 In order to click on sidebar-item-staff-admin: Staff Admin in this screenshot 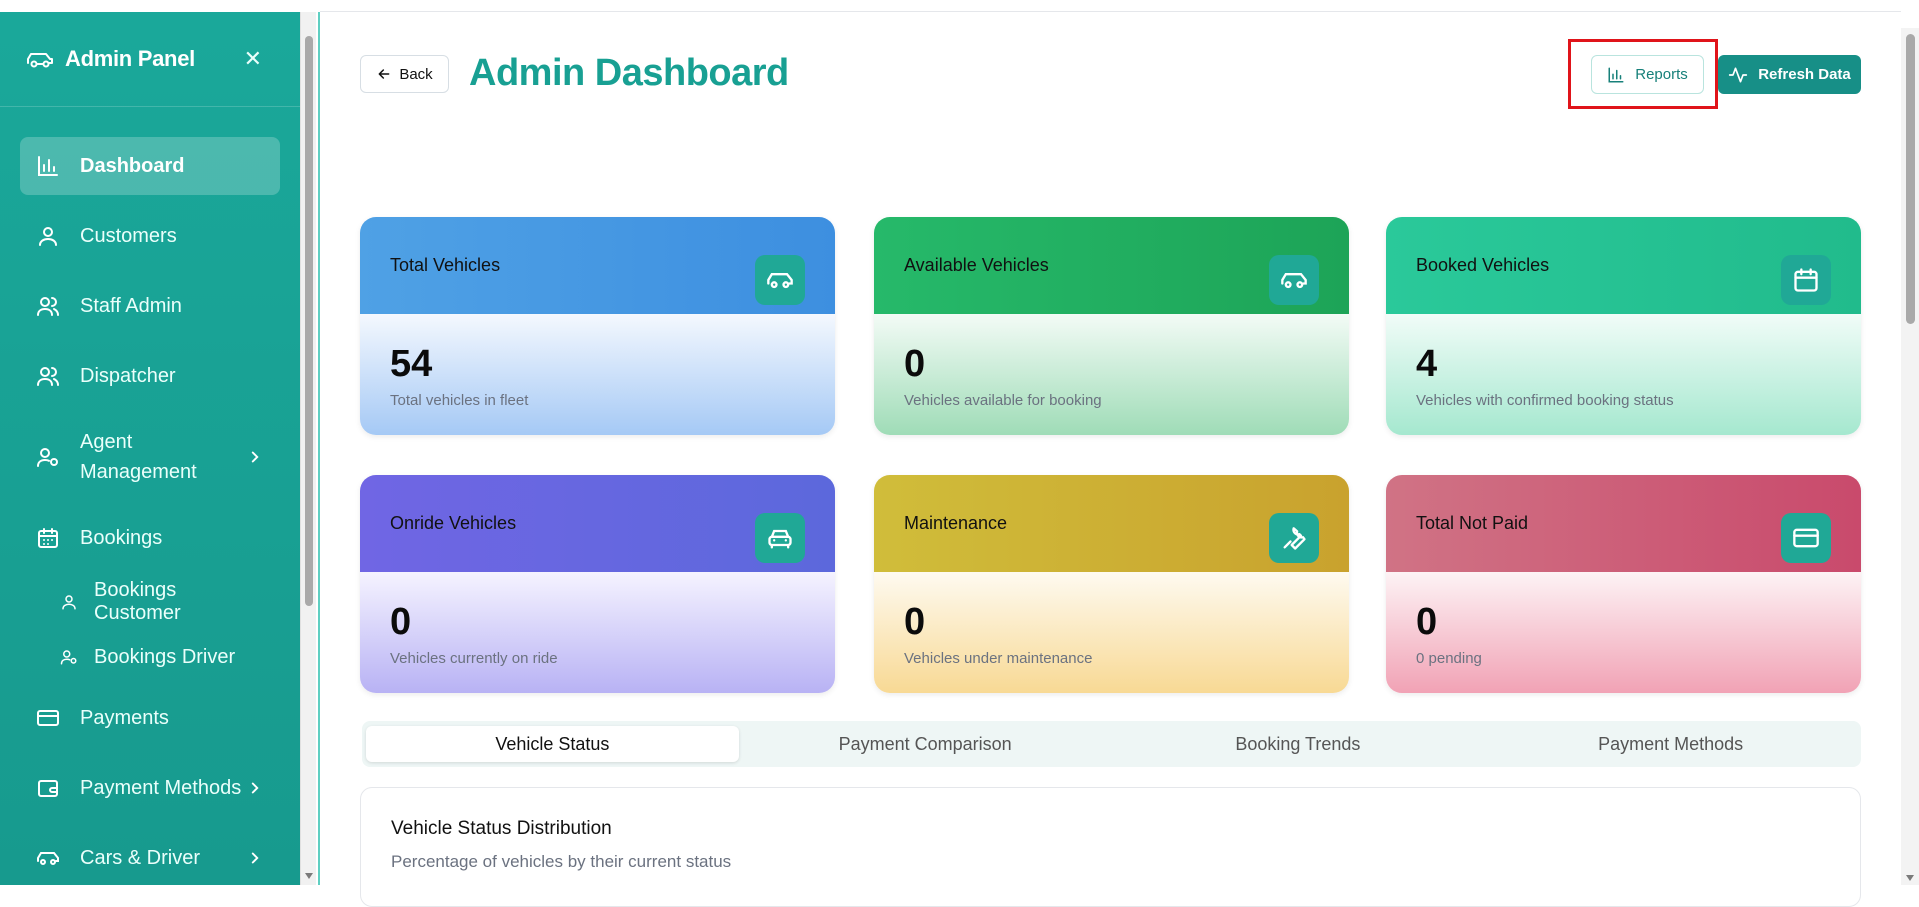, I will do `click(150, 306)`.